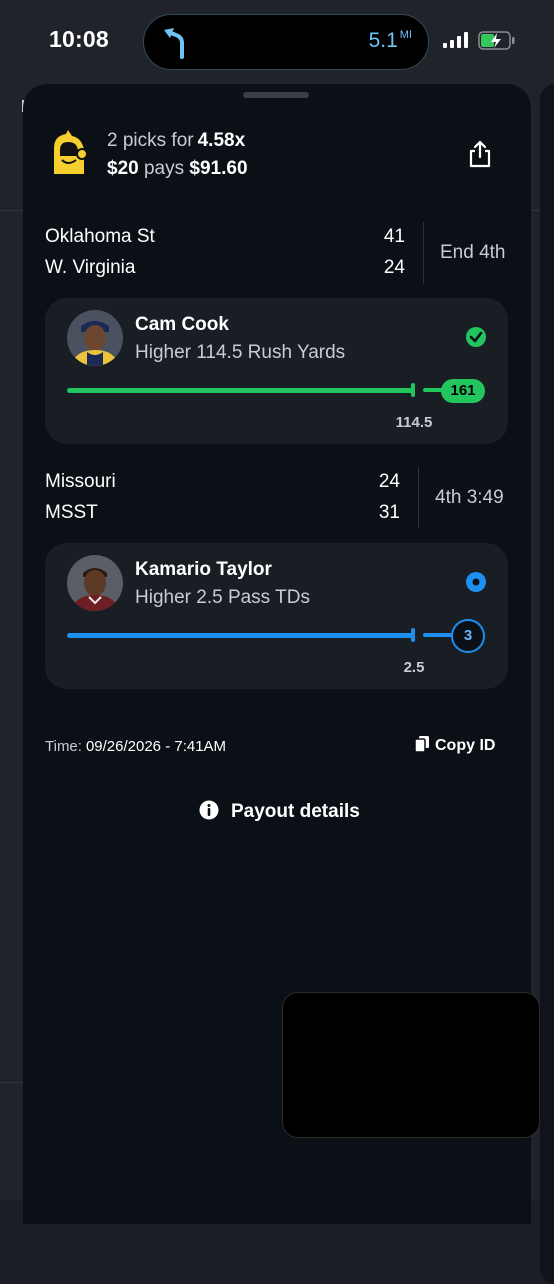 The height and width of the screenshot is (1284, 554). I want to click on check-circle-icon, so click(476, 337).